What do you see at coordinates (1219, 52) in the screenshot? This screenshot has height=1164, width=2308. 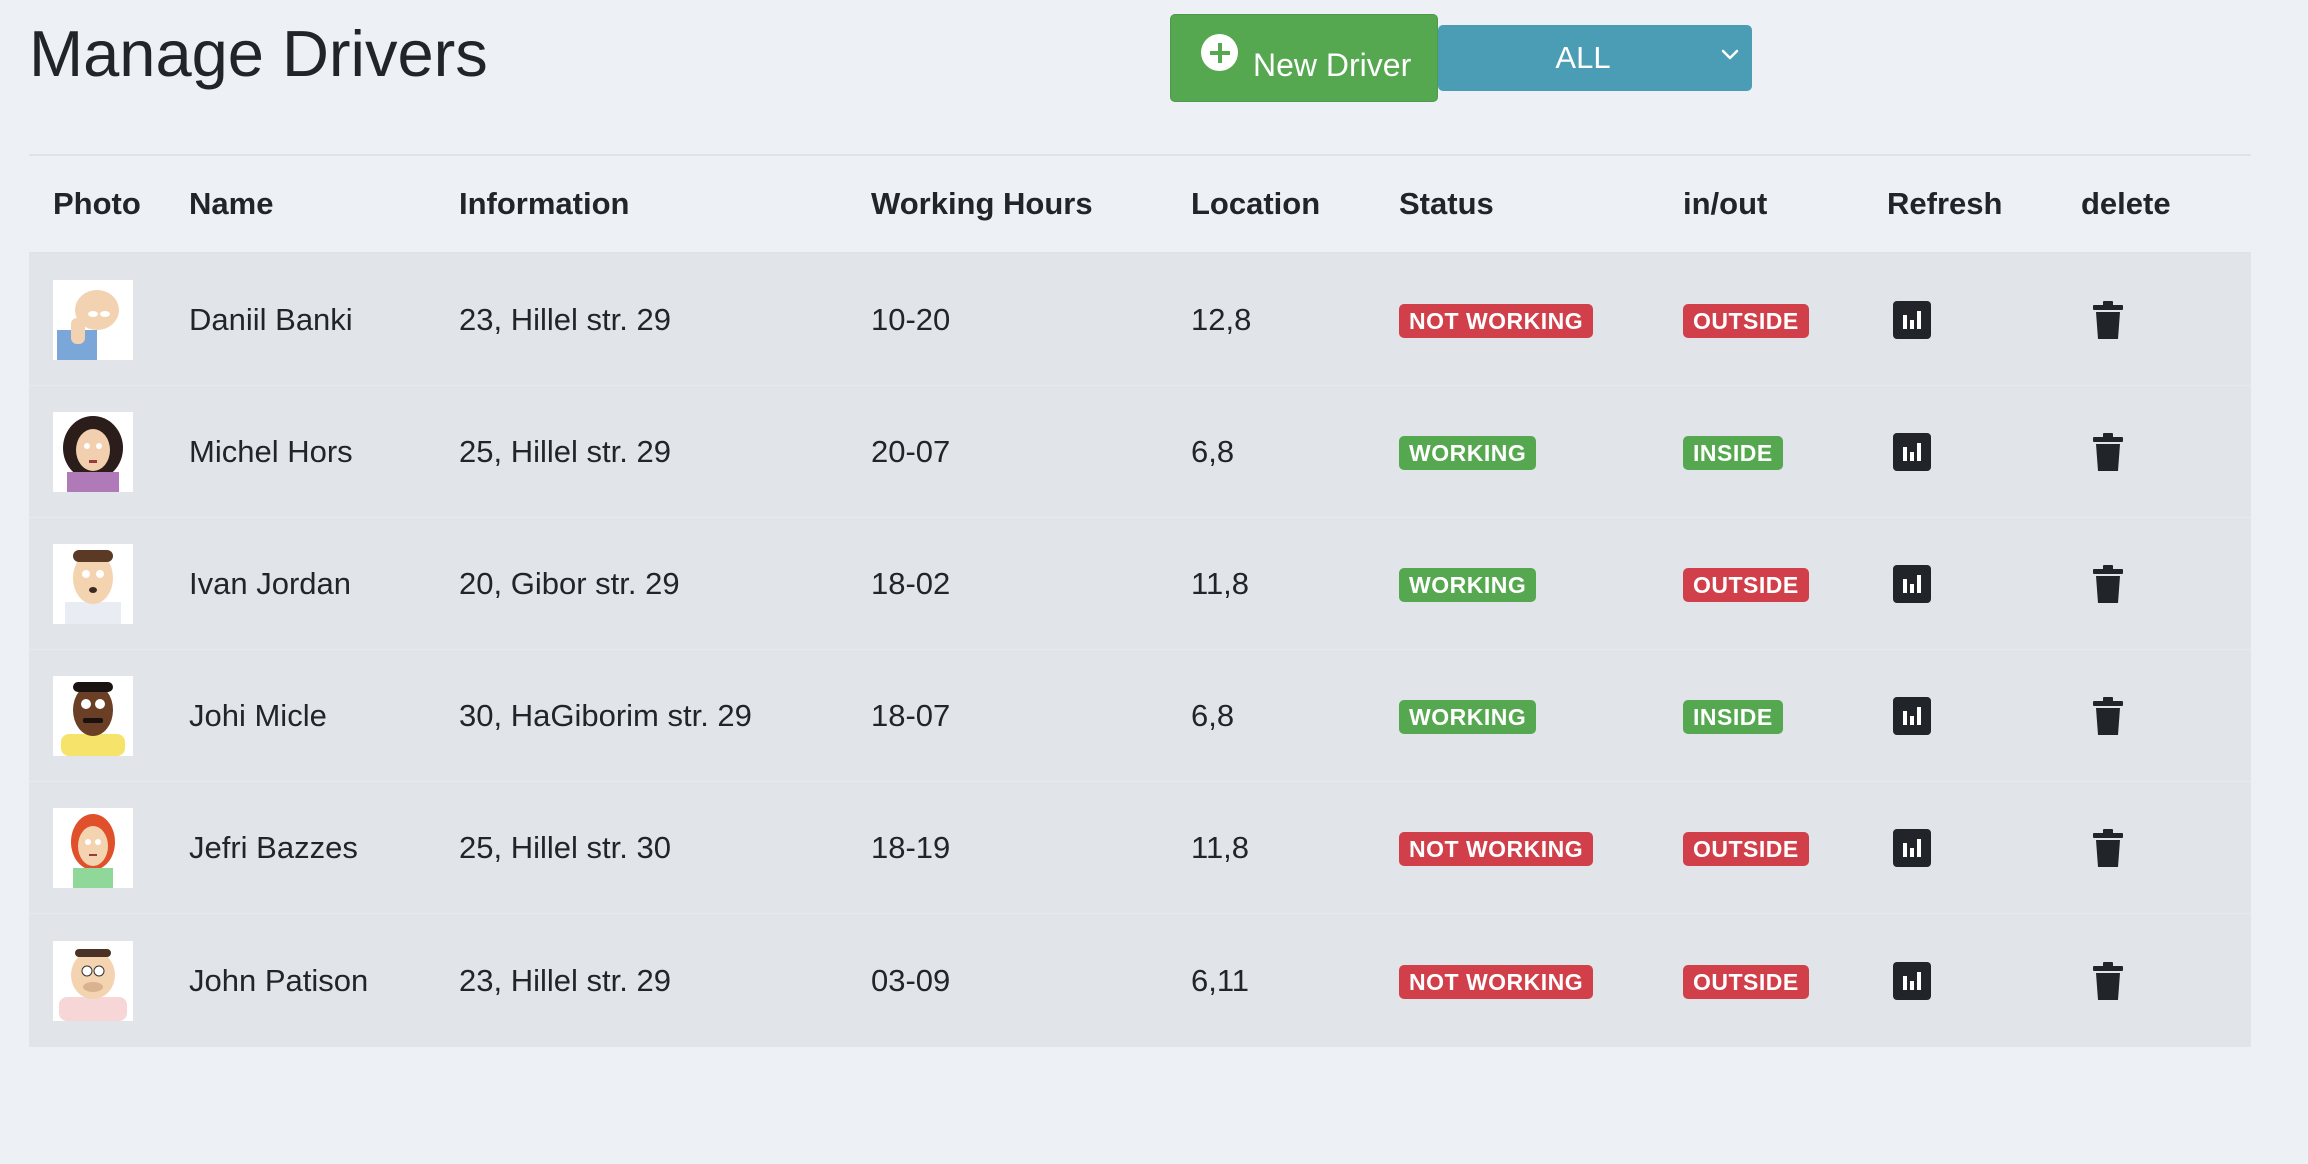 I see `plus-circle-icon` at bounding box center [1219, 52].